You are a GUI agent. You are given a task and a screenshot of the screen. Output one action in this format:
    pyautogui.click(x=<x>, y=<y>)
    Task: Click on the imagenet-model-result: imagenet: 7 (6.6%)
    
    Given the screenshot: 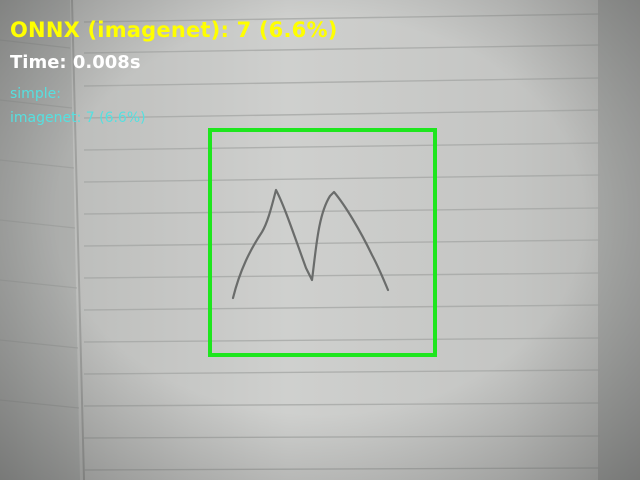 What is the action you would take?
    pyautogui.click(x=78, y=118)
    